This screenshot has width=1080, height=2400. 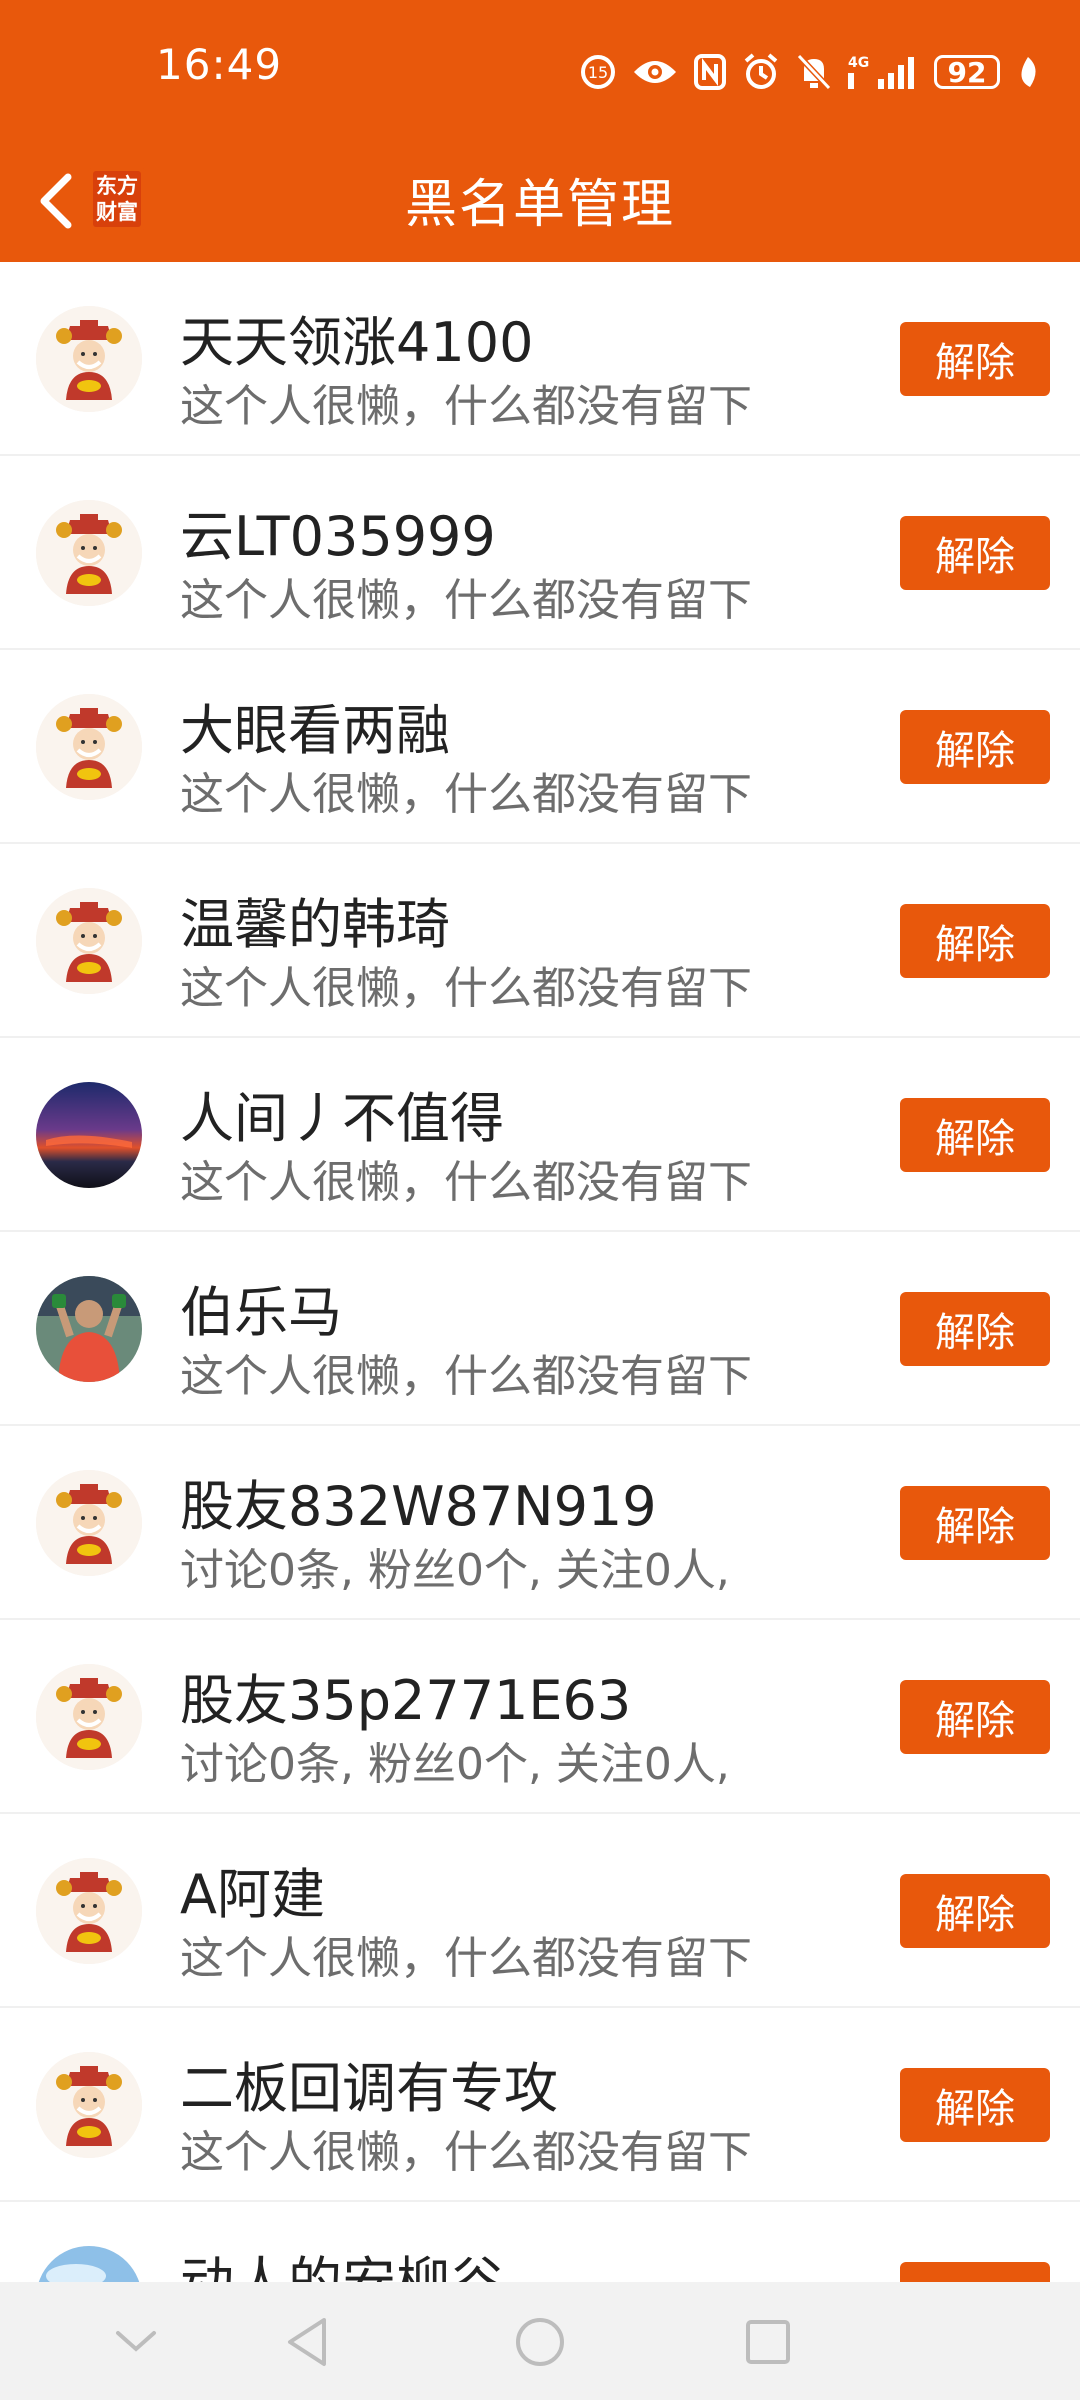 I want to click on mute-icon, so click(x=814, y=72).